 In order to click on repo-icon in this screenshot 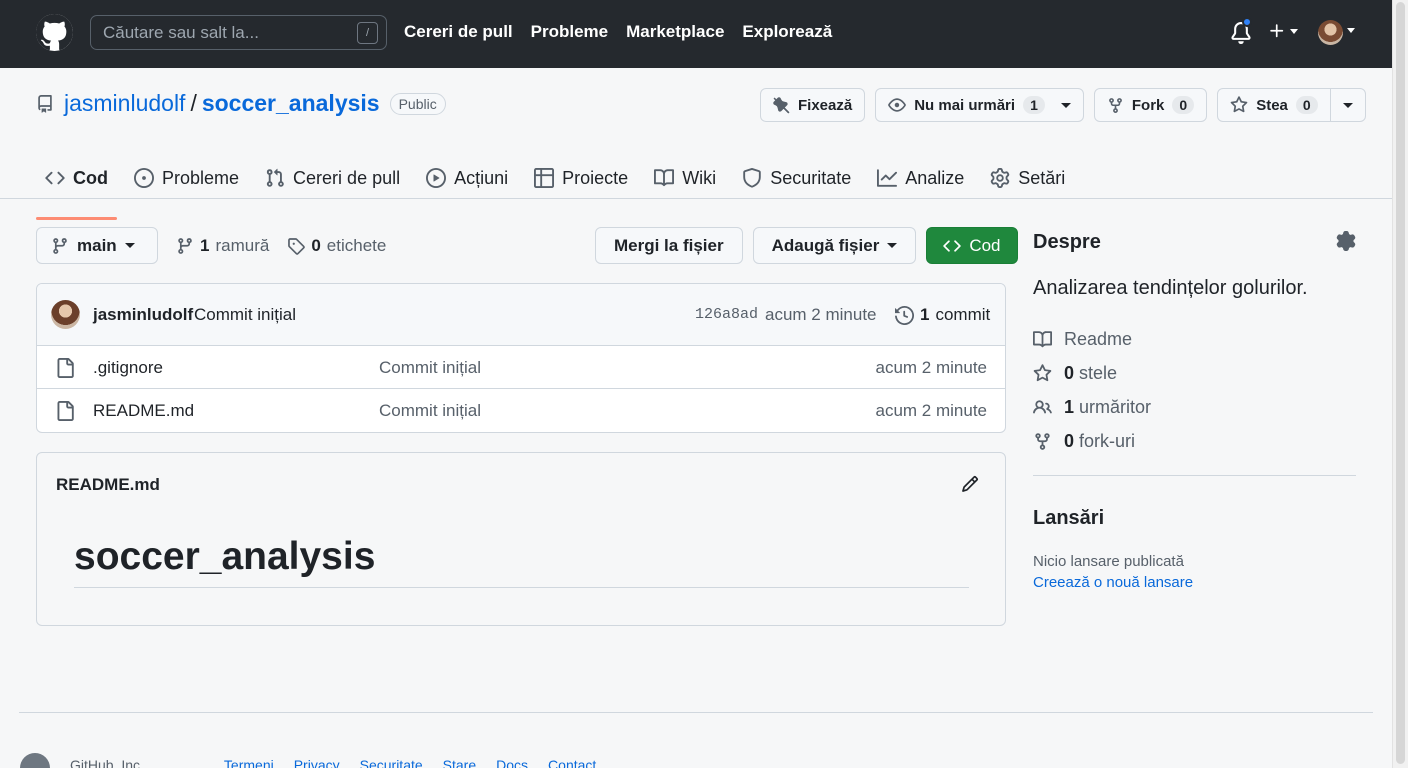, I will do `click(45, 103)`.